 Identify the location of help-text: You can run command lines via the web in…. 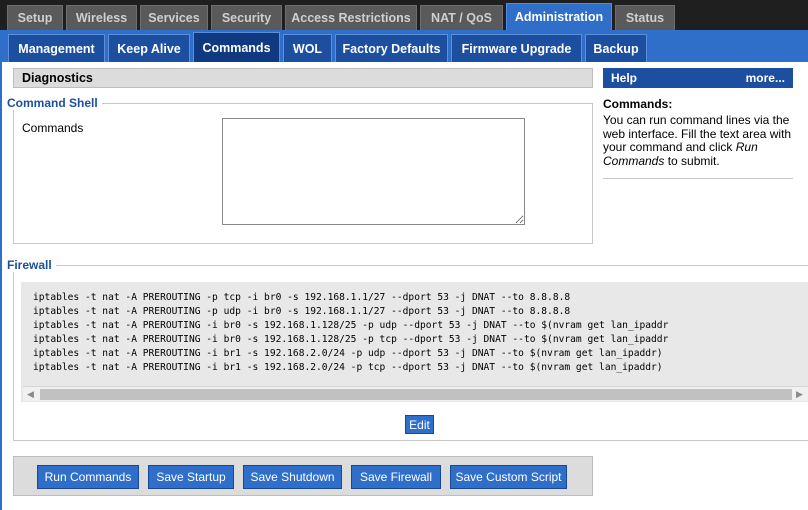
(698, 140).